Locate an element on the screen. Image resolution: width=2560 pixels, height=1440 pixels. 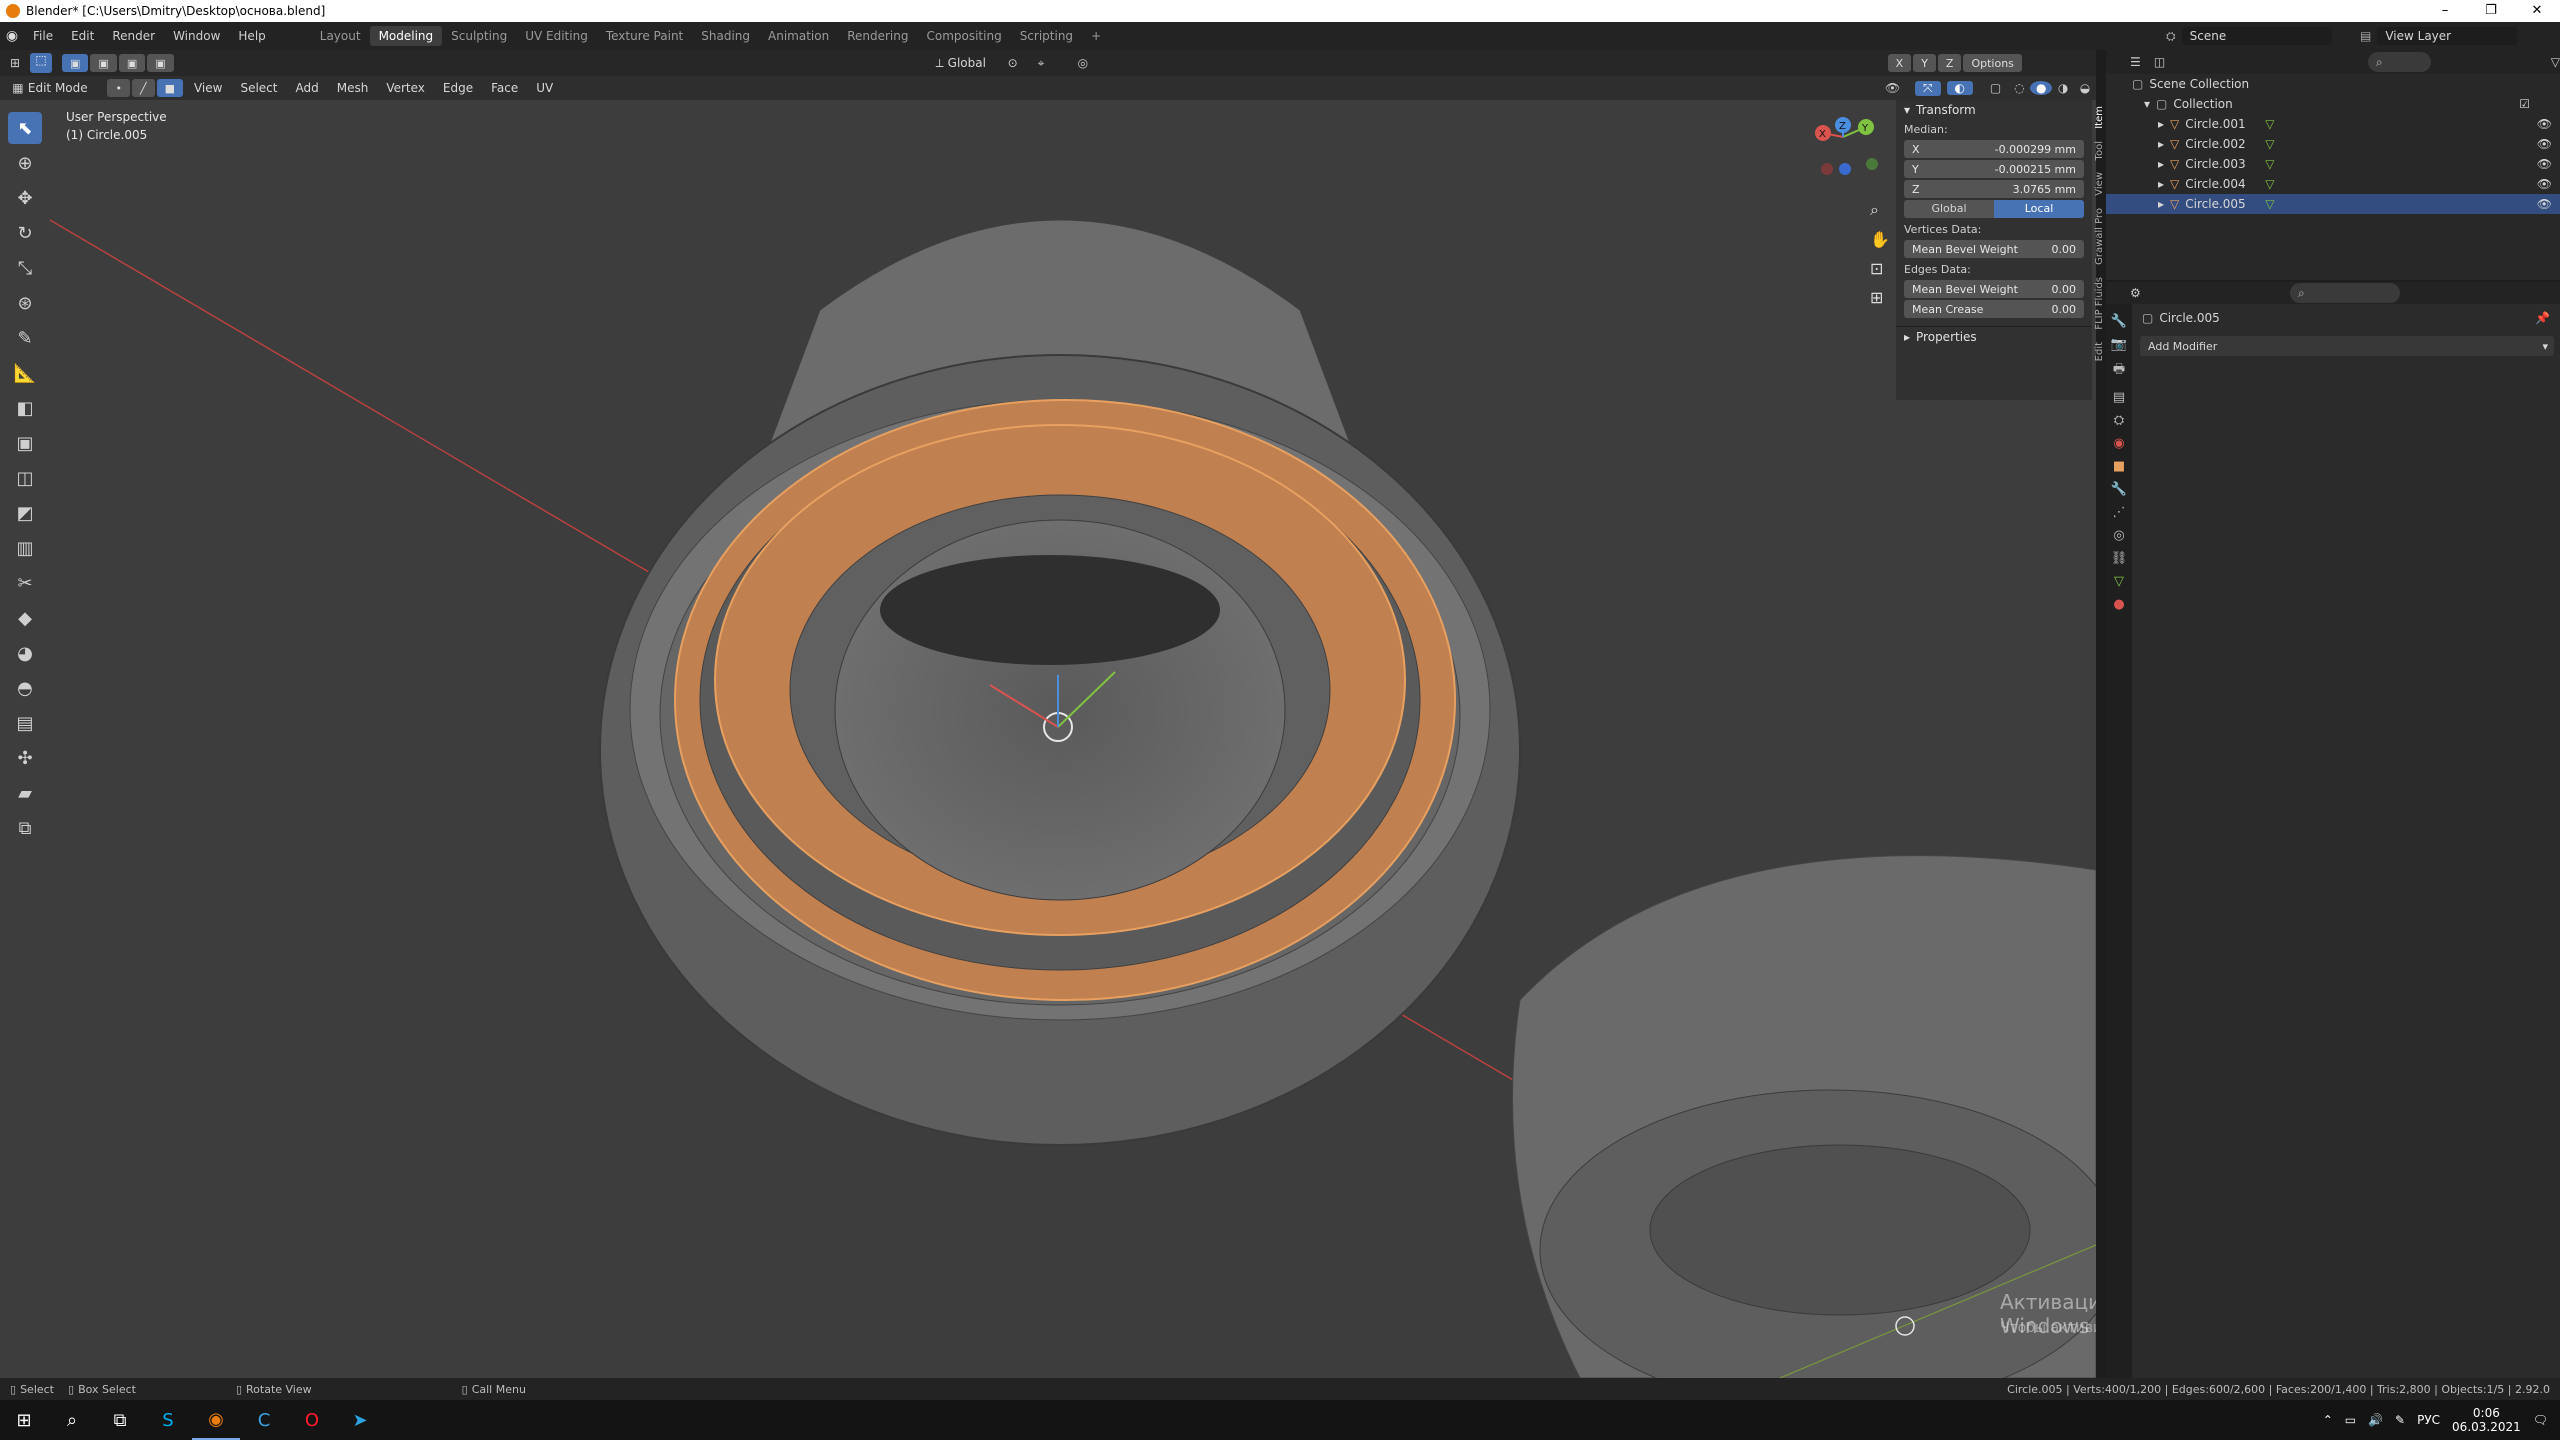
snap-icon: ⌖ is located at coordinates (1058, 63).